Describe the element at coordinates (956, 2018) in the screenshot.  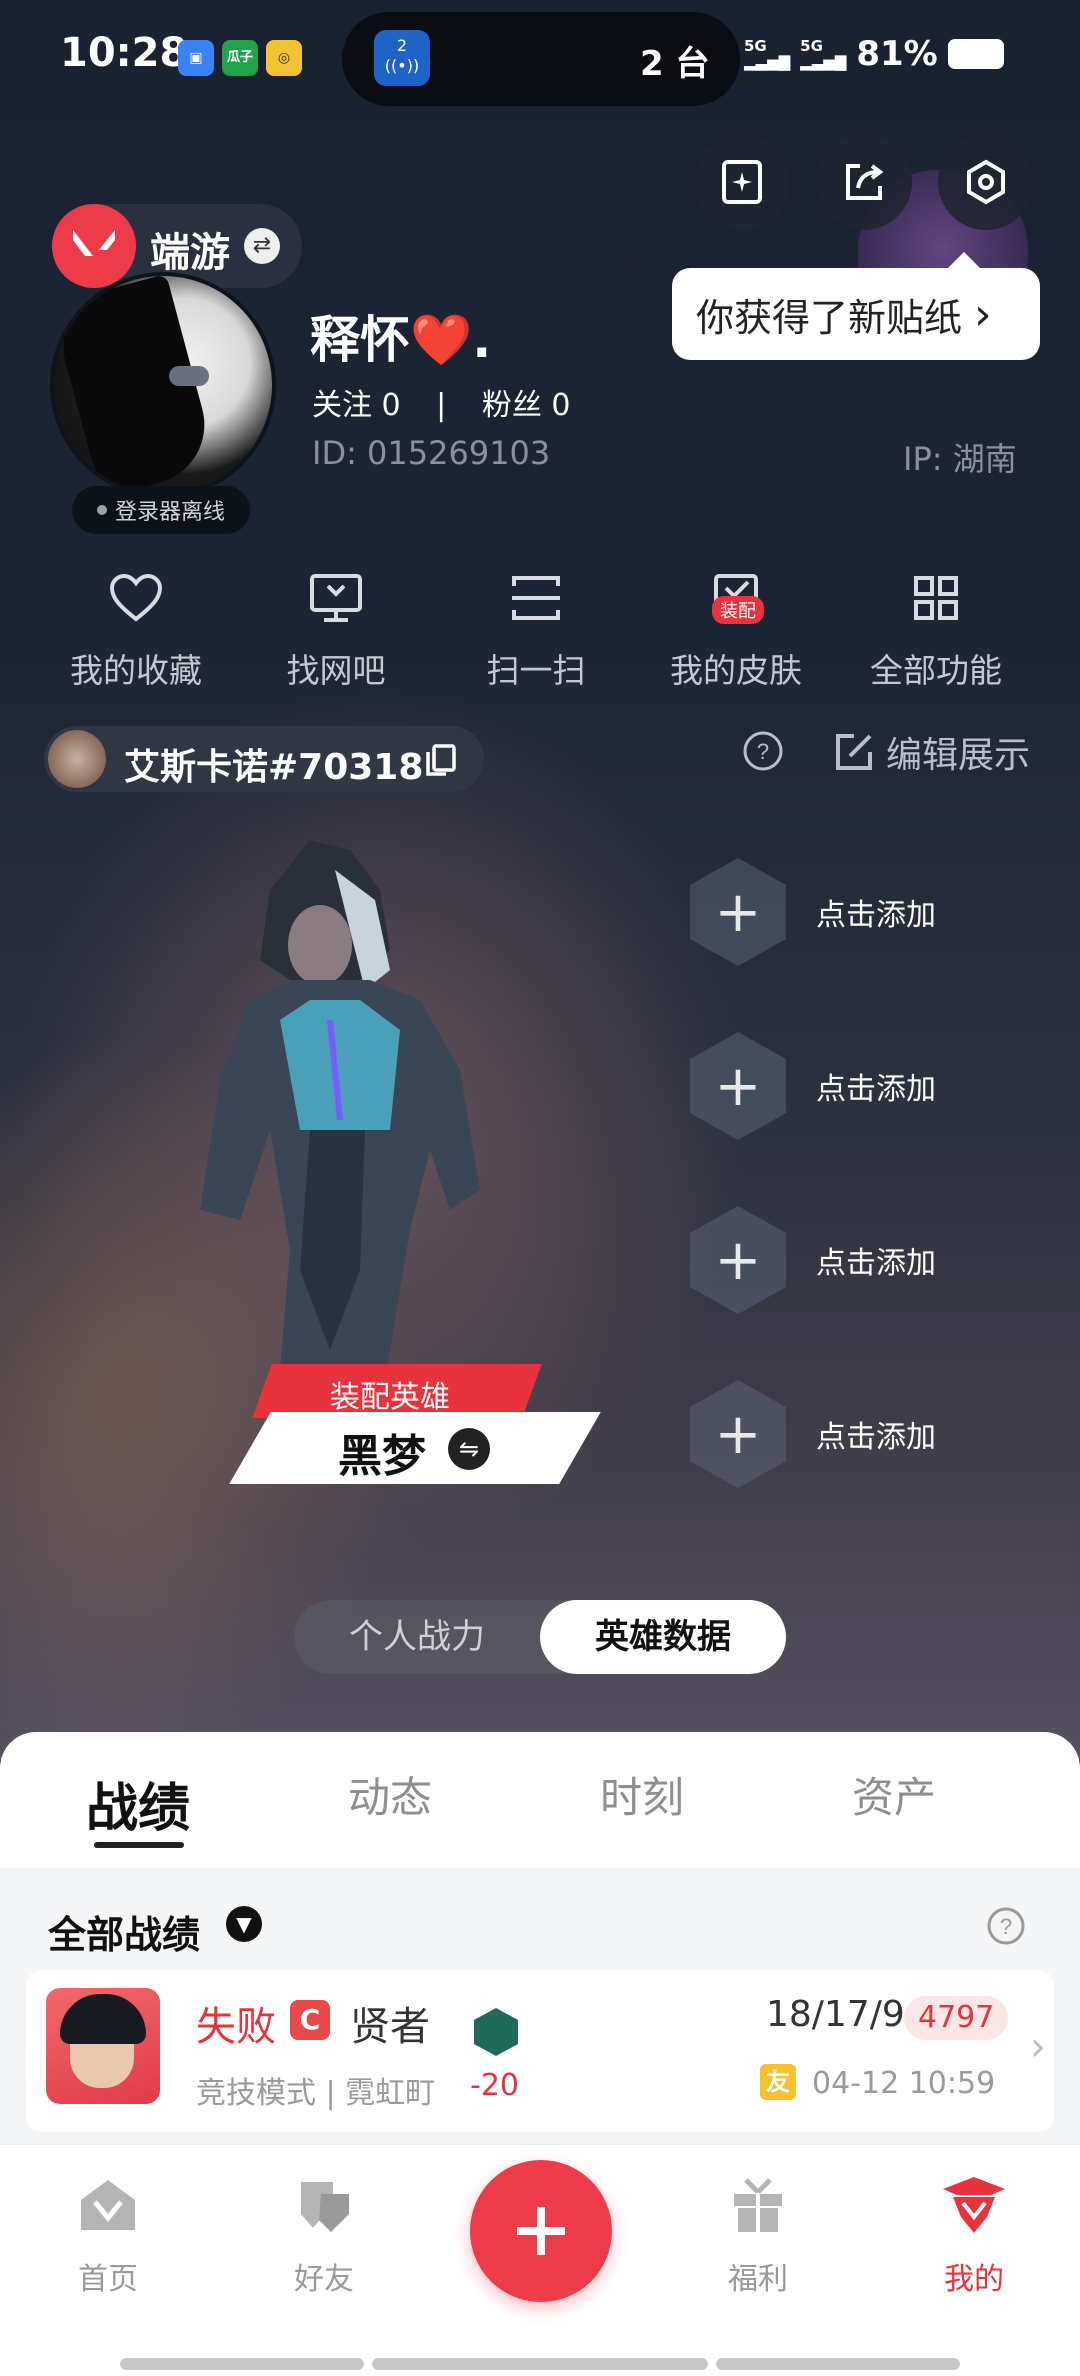
I see `match-score: 4797` at that location.